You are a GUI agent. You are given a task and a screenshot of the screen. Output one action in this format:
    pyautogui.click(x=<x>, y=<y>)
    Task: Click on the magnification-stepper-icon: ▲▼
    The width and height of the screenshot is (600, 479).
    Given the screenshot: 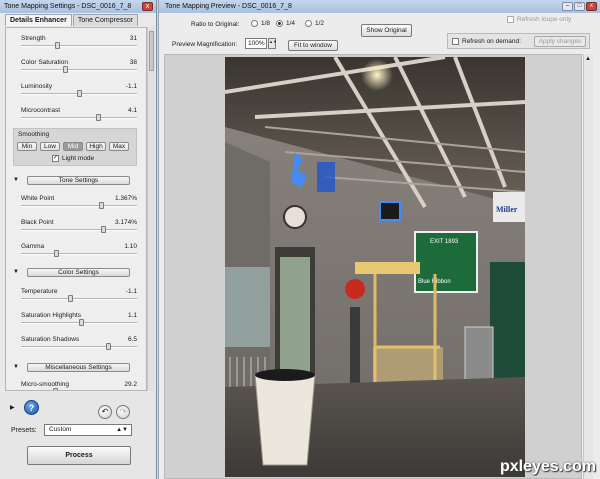 What is the action you would take?
    pyautogui.click(x=272, y=43)
    